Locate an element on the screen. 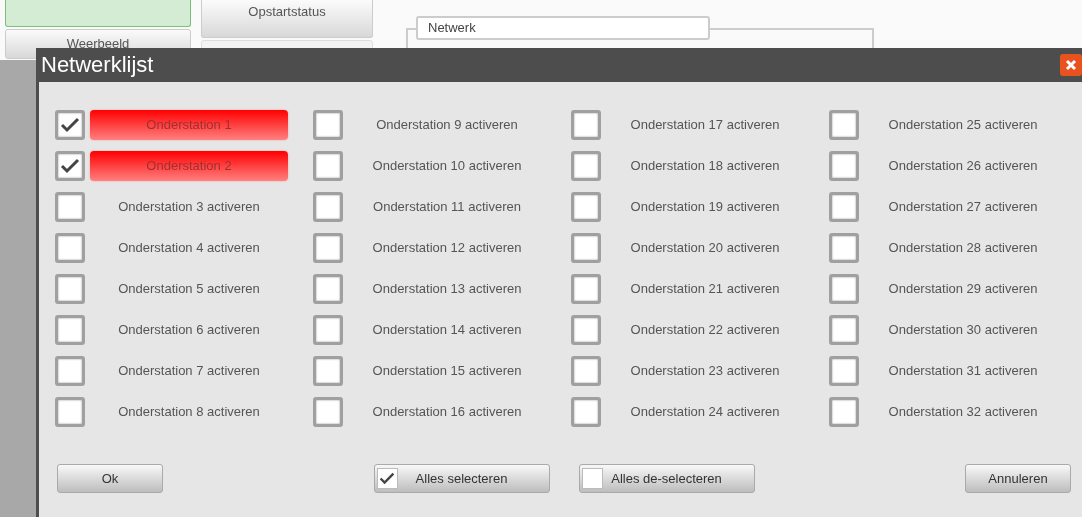  toggle-button: Alles selecteren is located at coordinates (461, 478).